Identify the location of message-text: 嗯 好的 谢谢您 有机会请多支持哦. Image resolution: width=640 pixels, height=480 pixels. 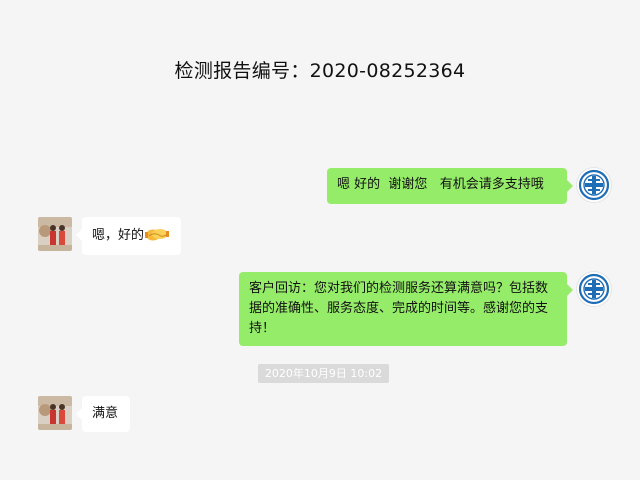
(440, 184).